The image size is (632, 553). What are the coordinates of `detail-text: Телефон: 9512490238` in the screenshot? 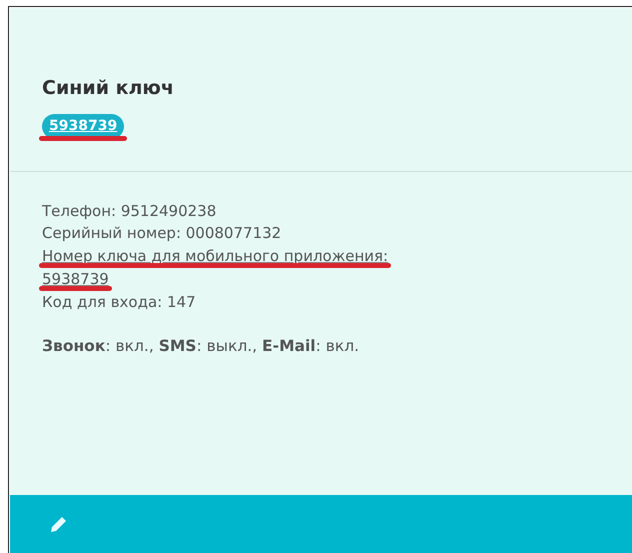 It's located at (129, 210).